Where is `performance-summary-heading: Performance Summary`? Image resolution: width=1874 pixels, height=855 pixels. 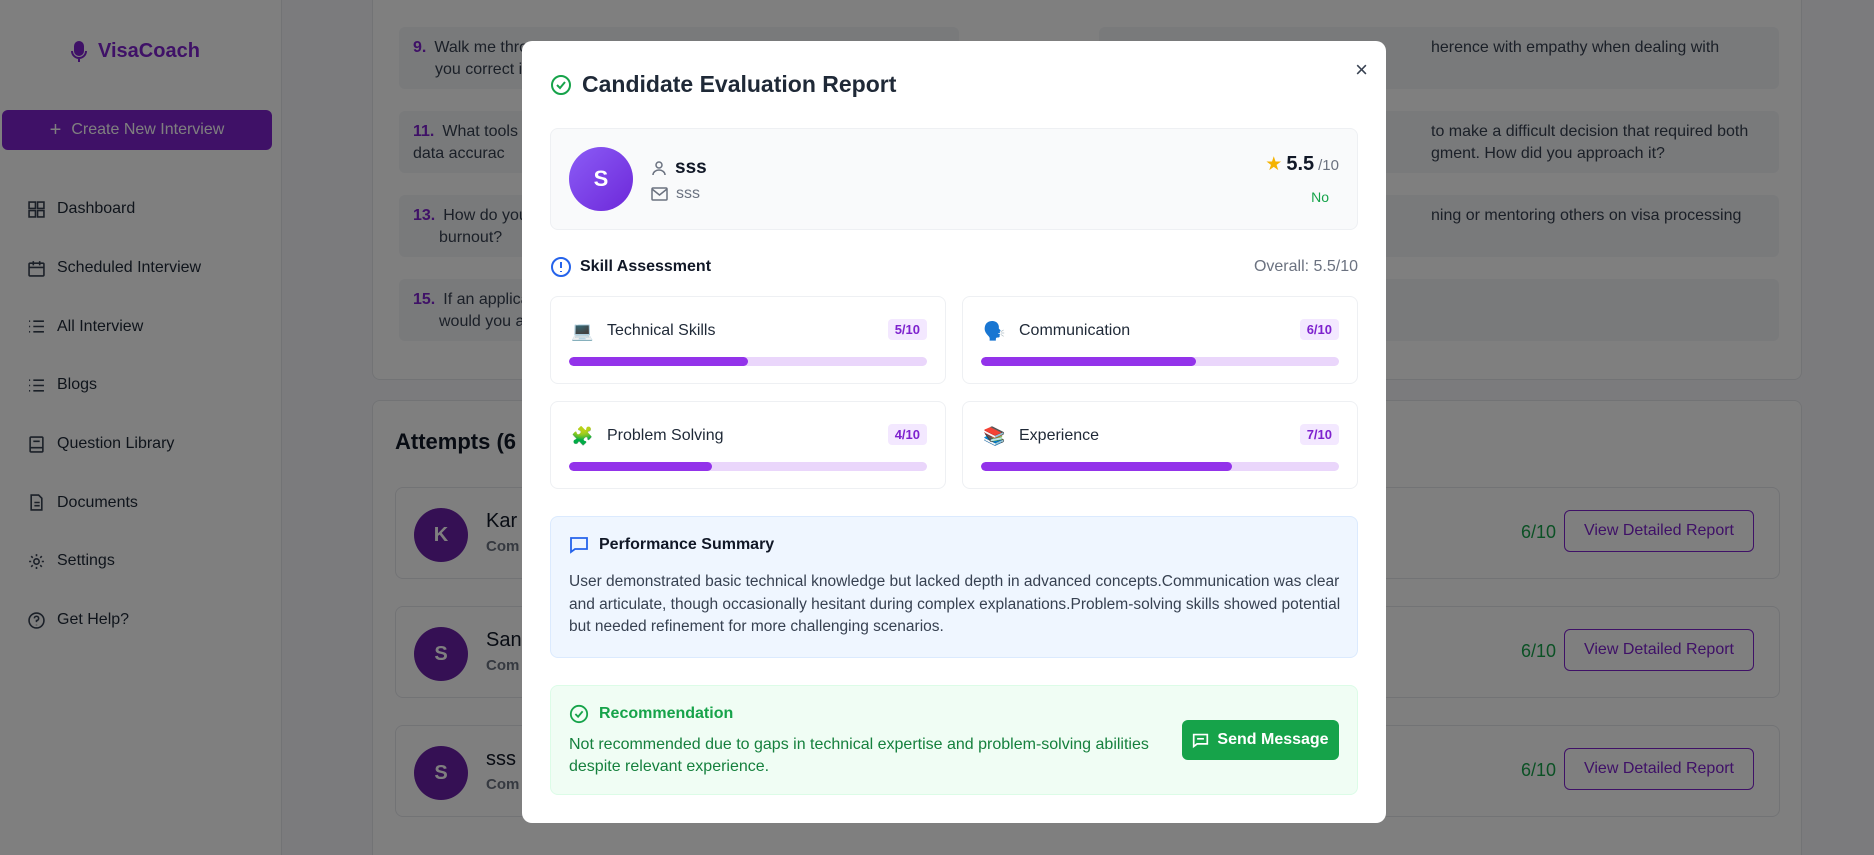 performance-summary-heading: Performance Summary is located at coordinates (671, 545).